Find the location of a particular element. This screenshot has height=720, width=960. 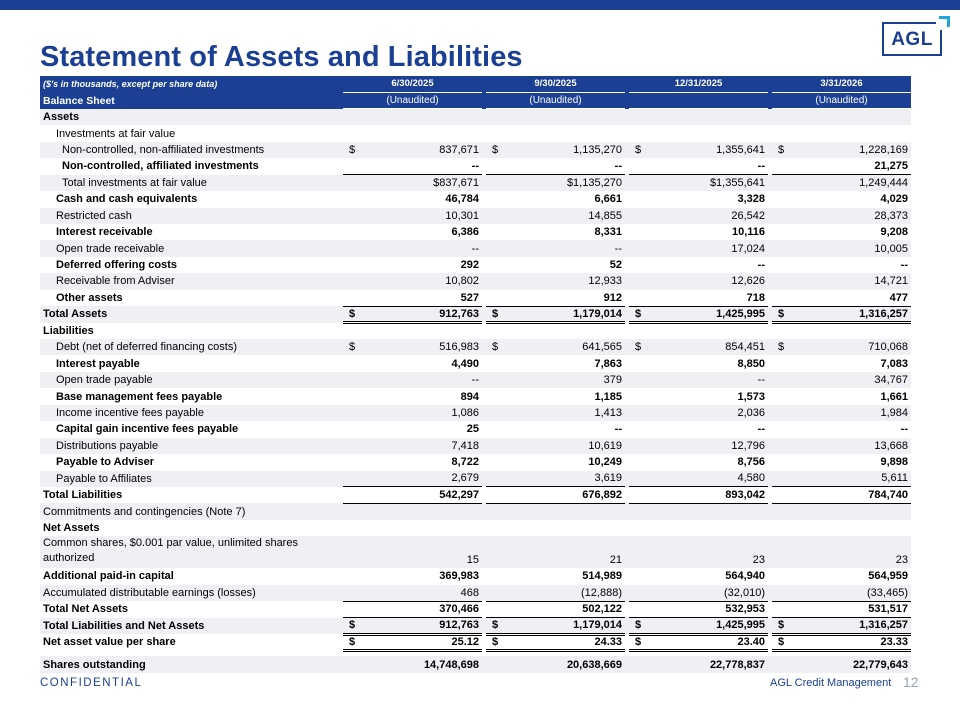

value-cell: $24.33 is located at coordinates (555, 643).